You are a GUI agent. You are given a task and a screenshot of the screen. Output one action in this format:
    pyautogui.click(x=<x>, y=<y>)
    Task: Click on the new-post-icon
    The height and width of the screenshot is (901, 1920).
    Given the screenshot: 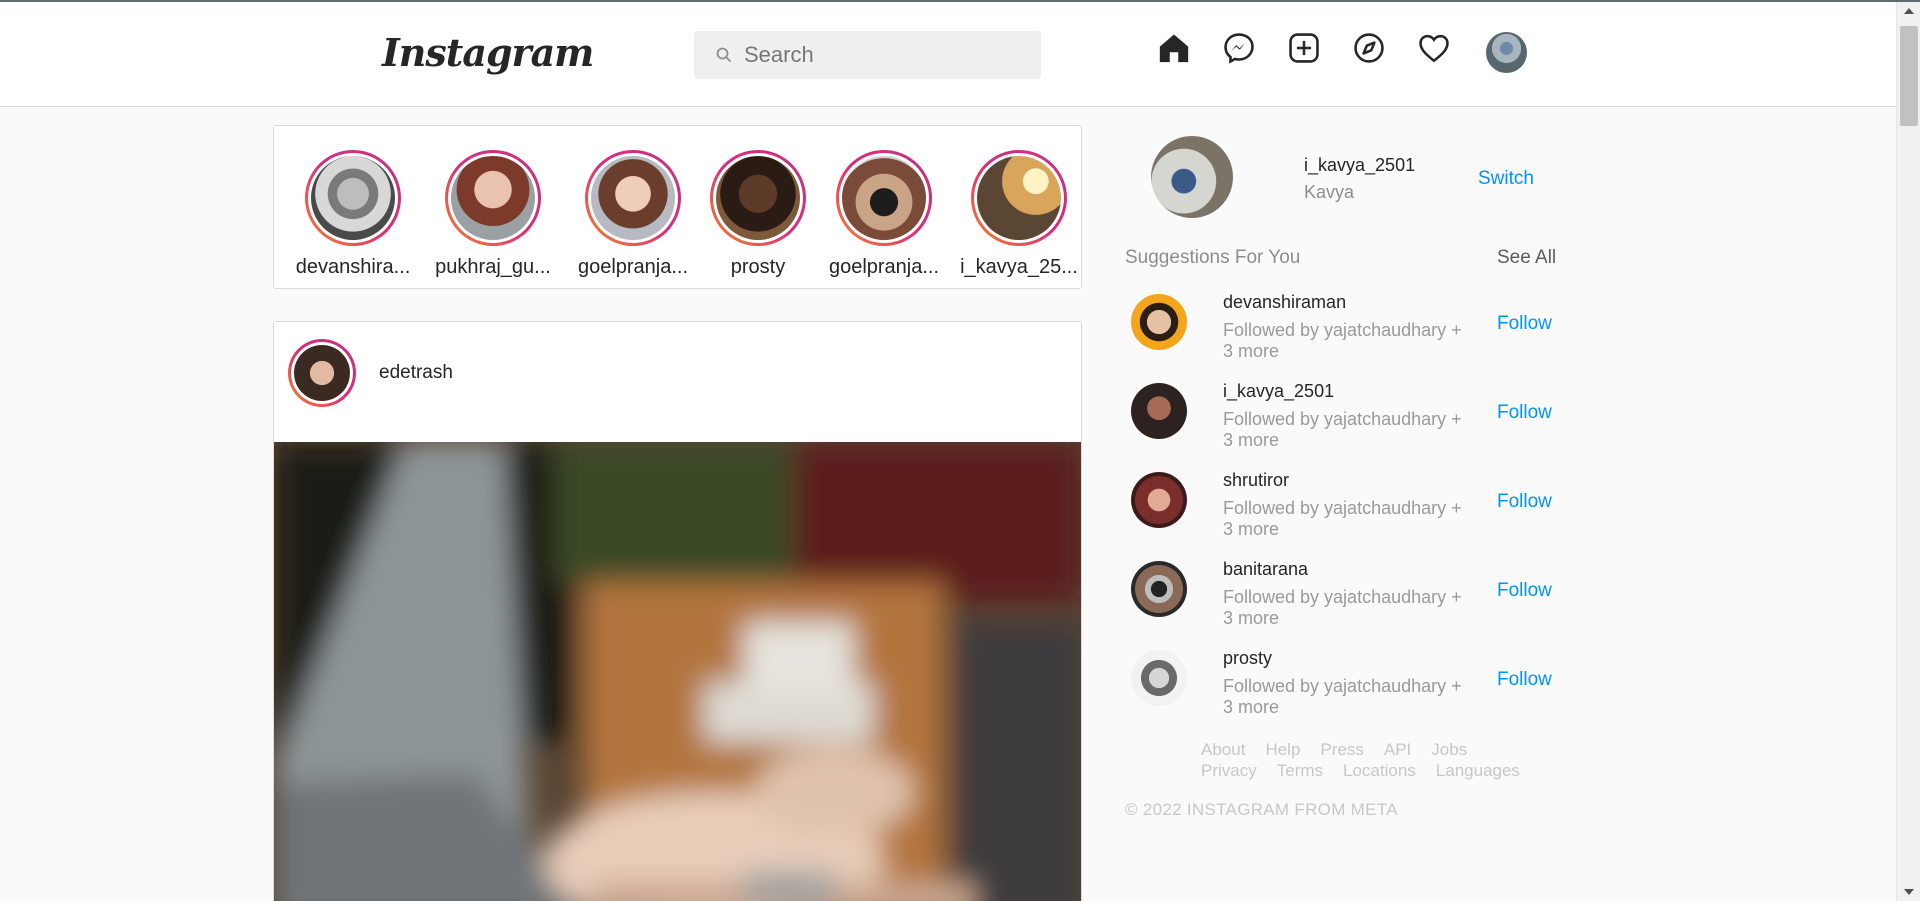 What is the action you would take?
    pyautogui.click(x=1304, y=48)
    